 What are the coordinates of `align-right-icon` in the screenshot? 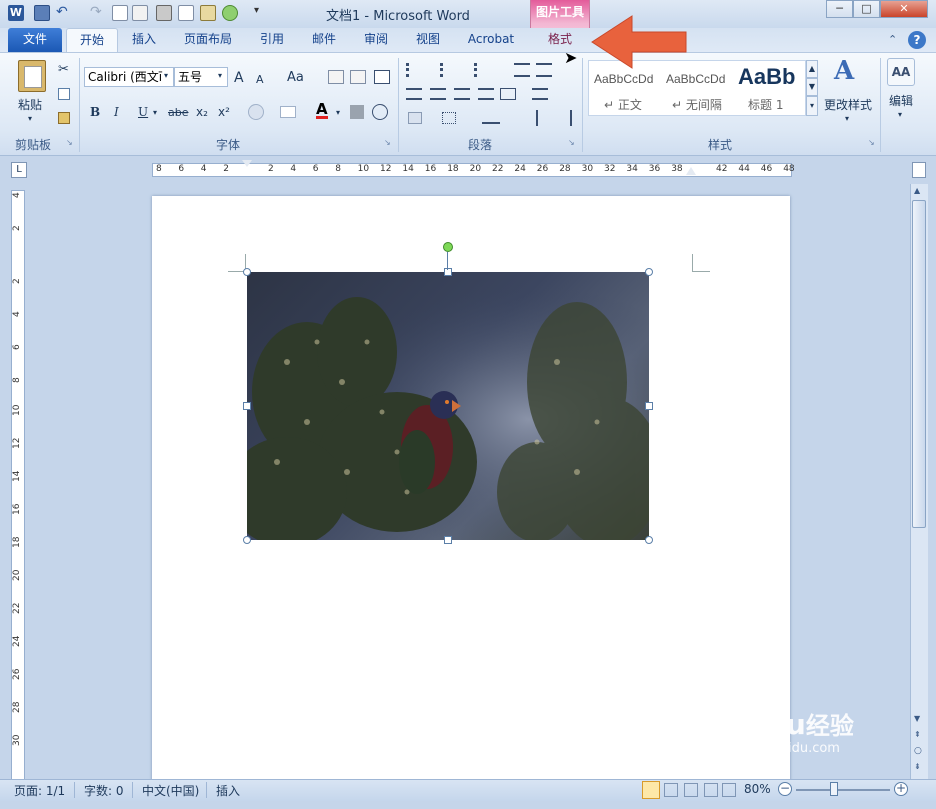 It's located at (462, 94).